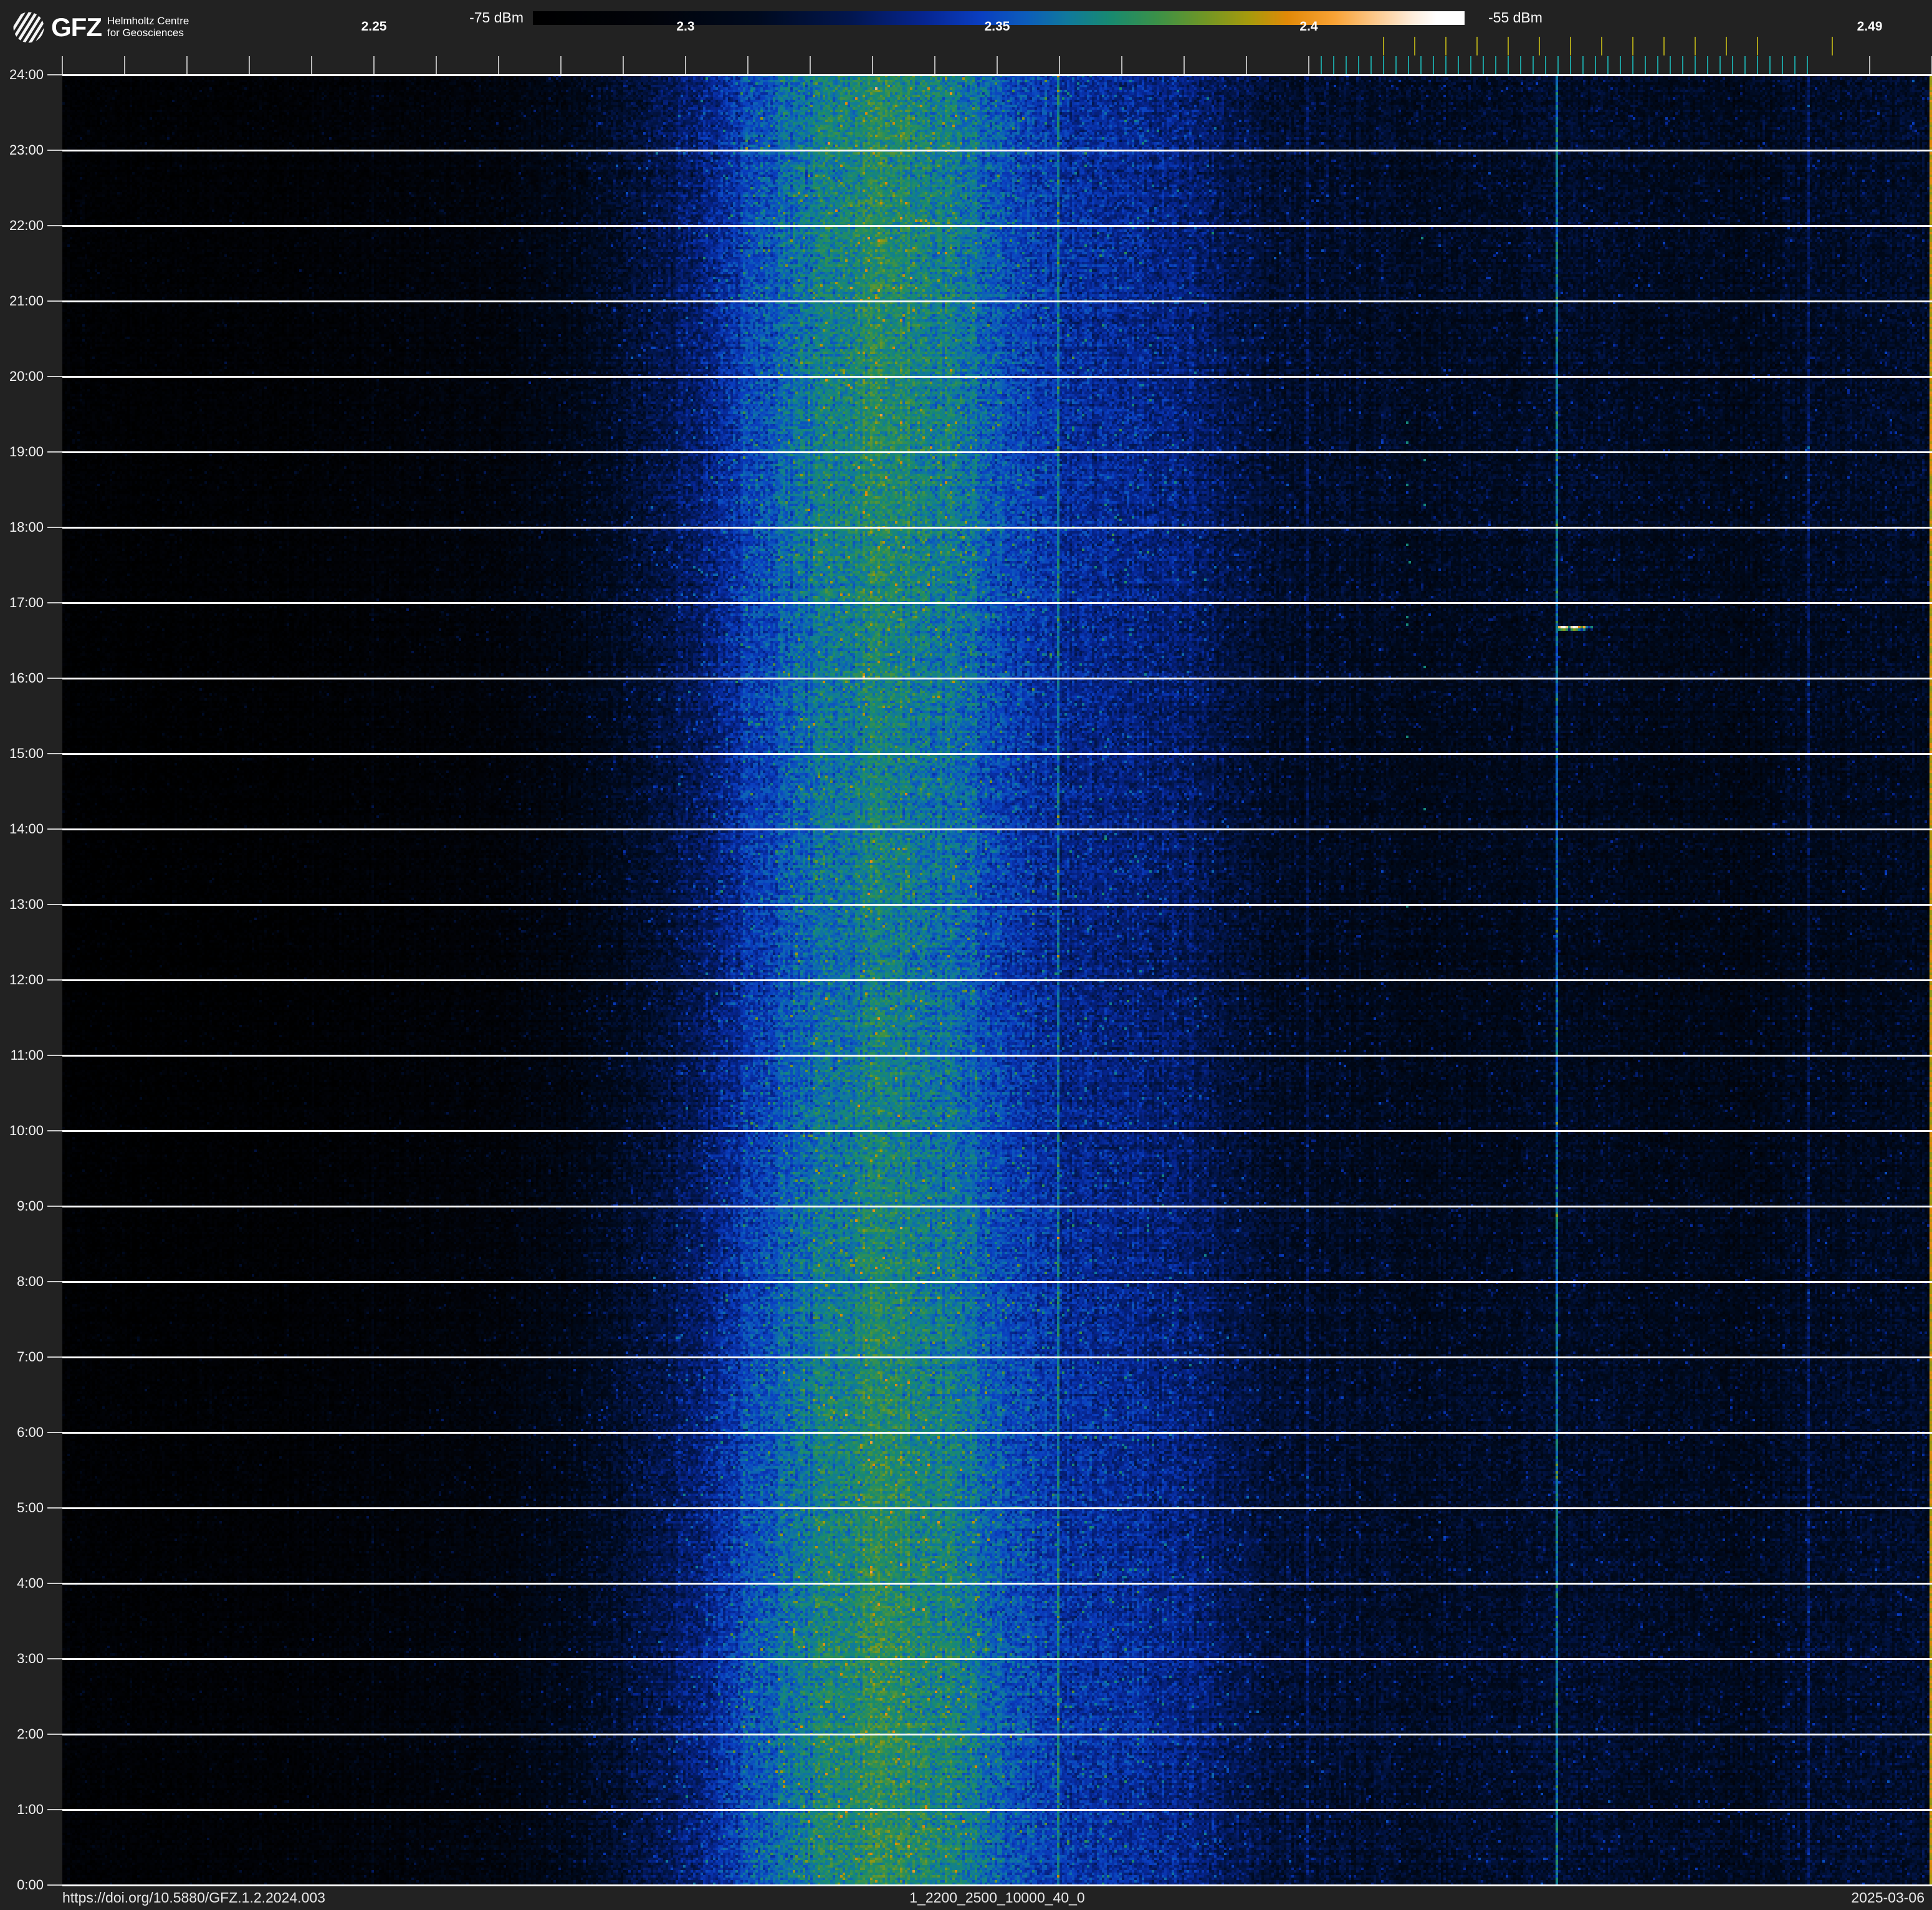 The height and width of the screenshot is (1910, 1932). What do you see at coordinates (76, 27) in the screenshot?
I see `logo-brand: GFZ` at bounding box center [76, 27].